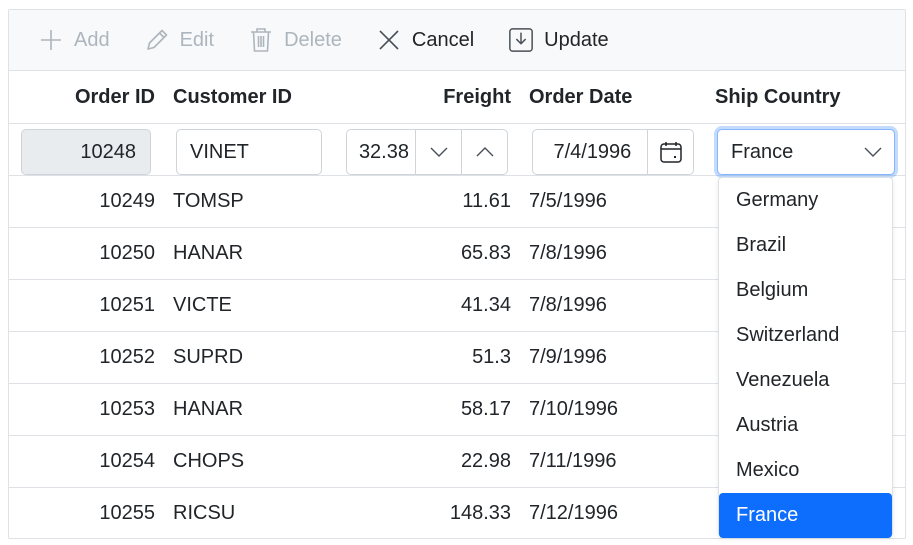 The height and width of the screenshot is (545, 913). Describe the element at coordinates (592, 151) in the screenshot. I see `order-date-value: 7/4/1996` at that location.